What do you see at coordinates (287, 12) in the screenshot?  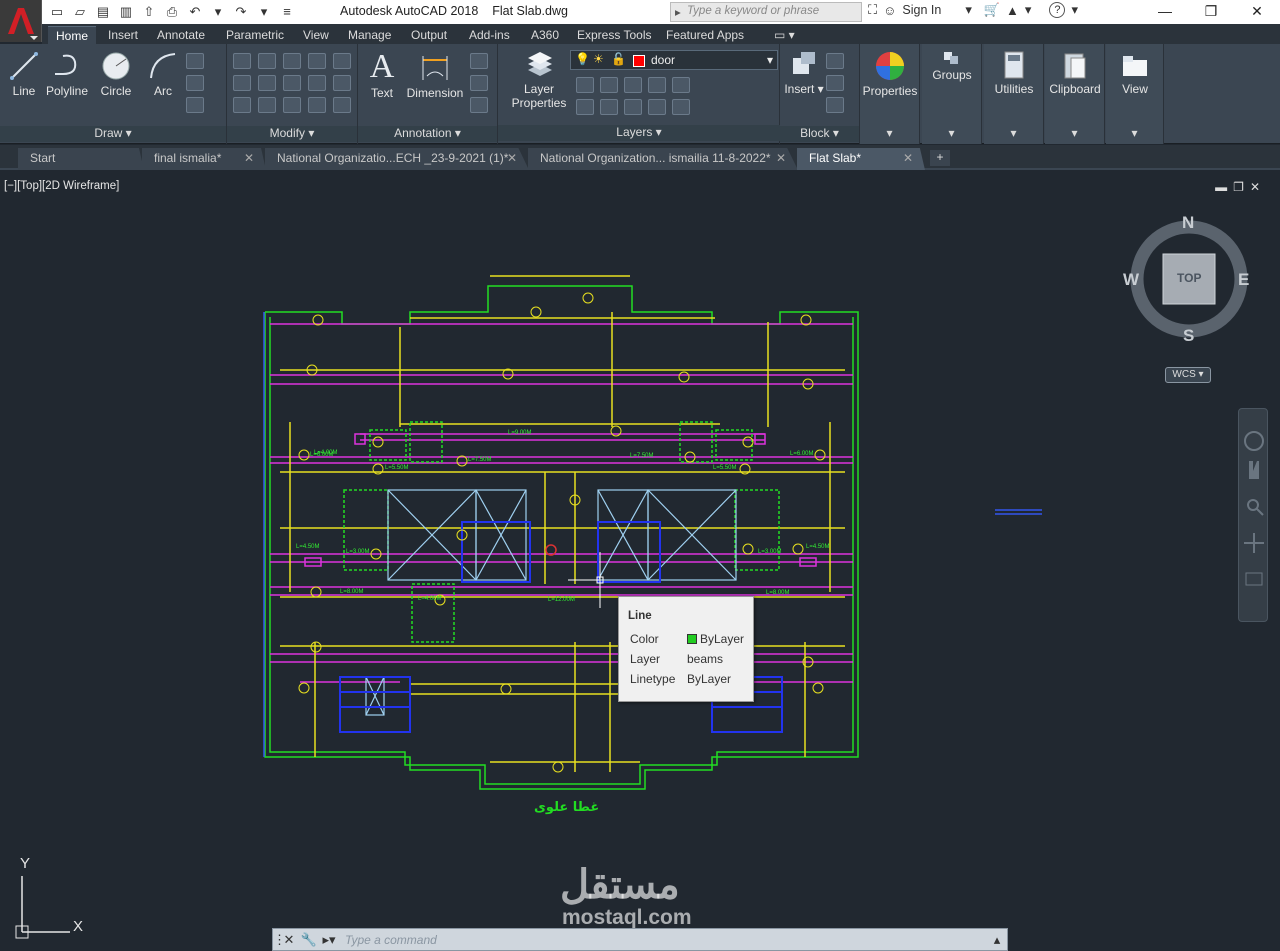 I see `customize-qat-icon: ≡` at bounding box center [287, 12].